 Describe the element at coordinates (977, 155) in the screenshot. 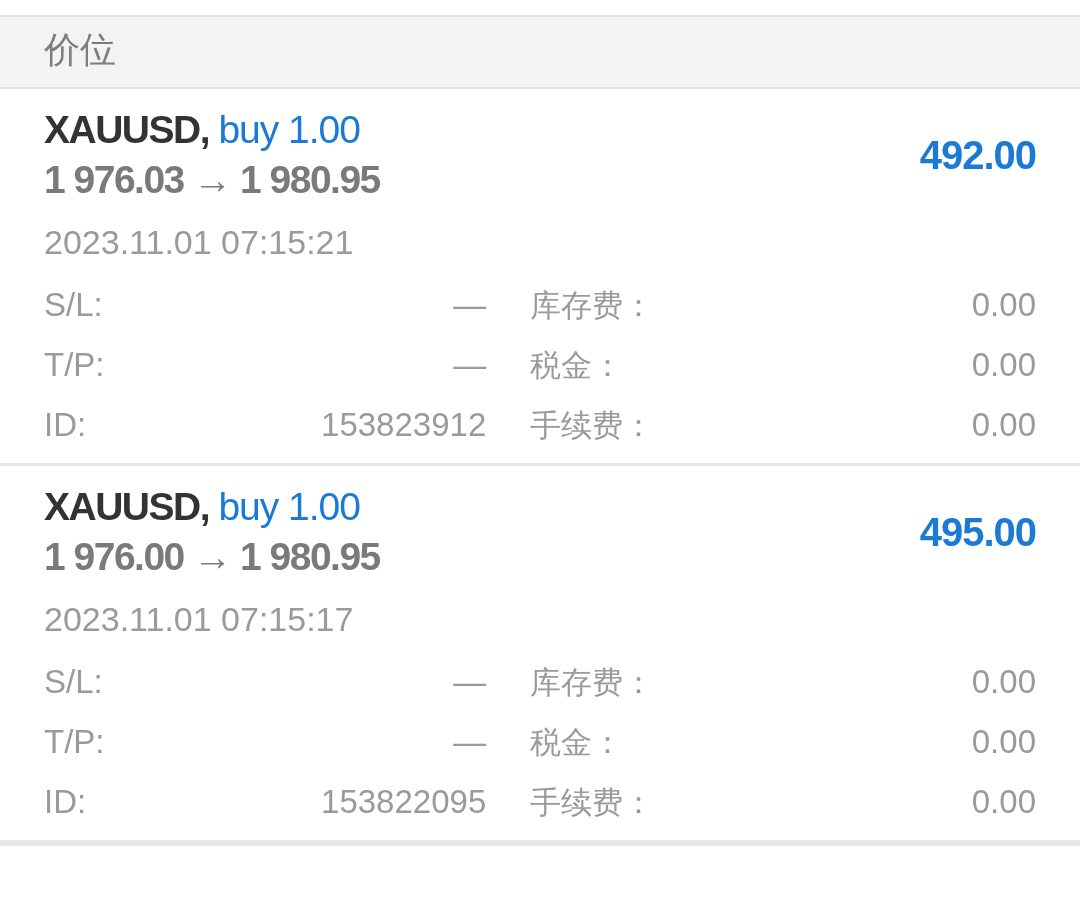

I see `profit-value: 492.00` at that location.